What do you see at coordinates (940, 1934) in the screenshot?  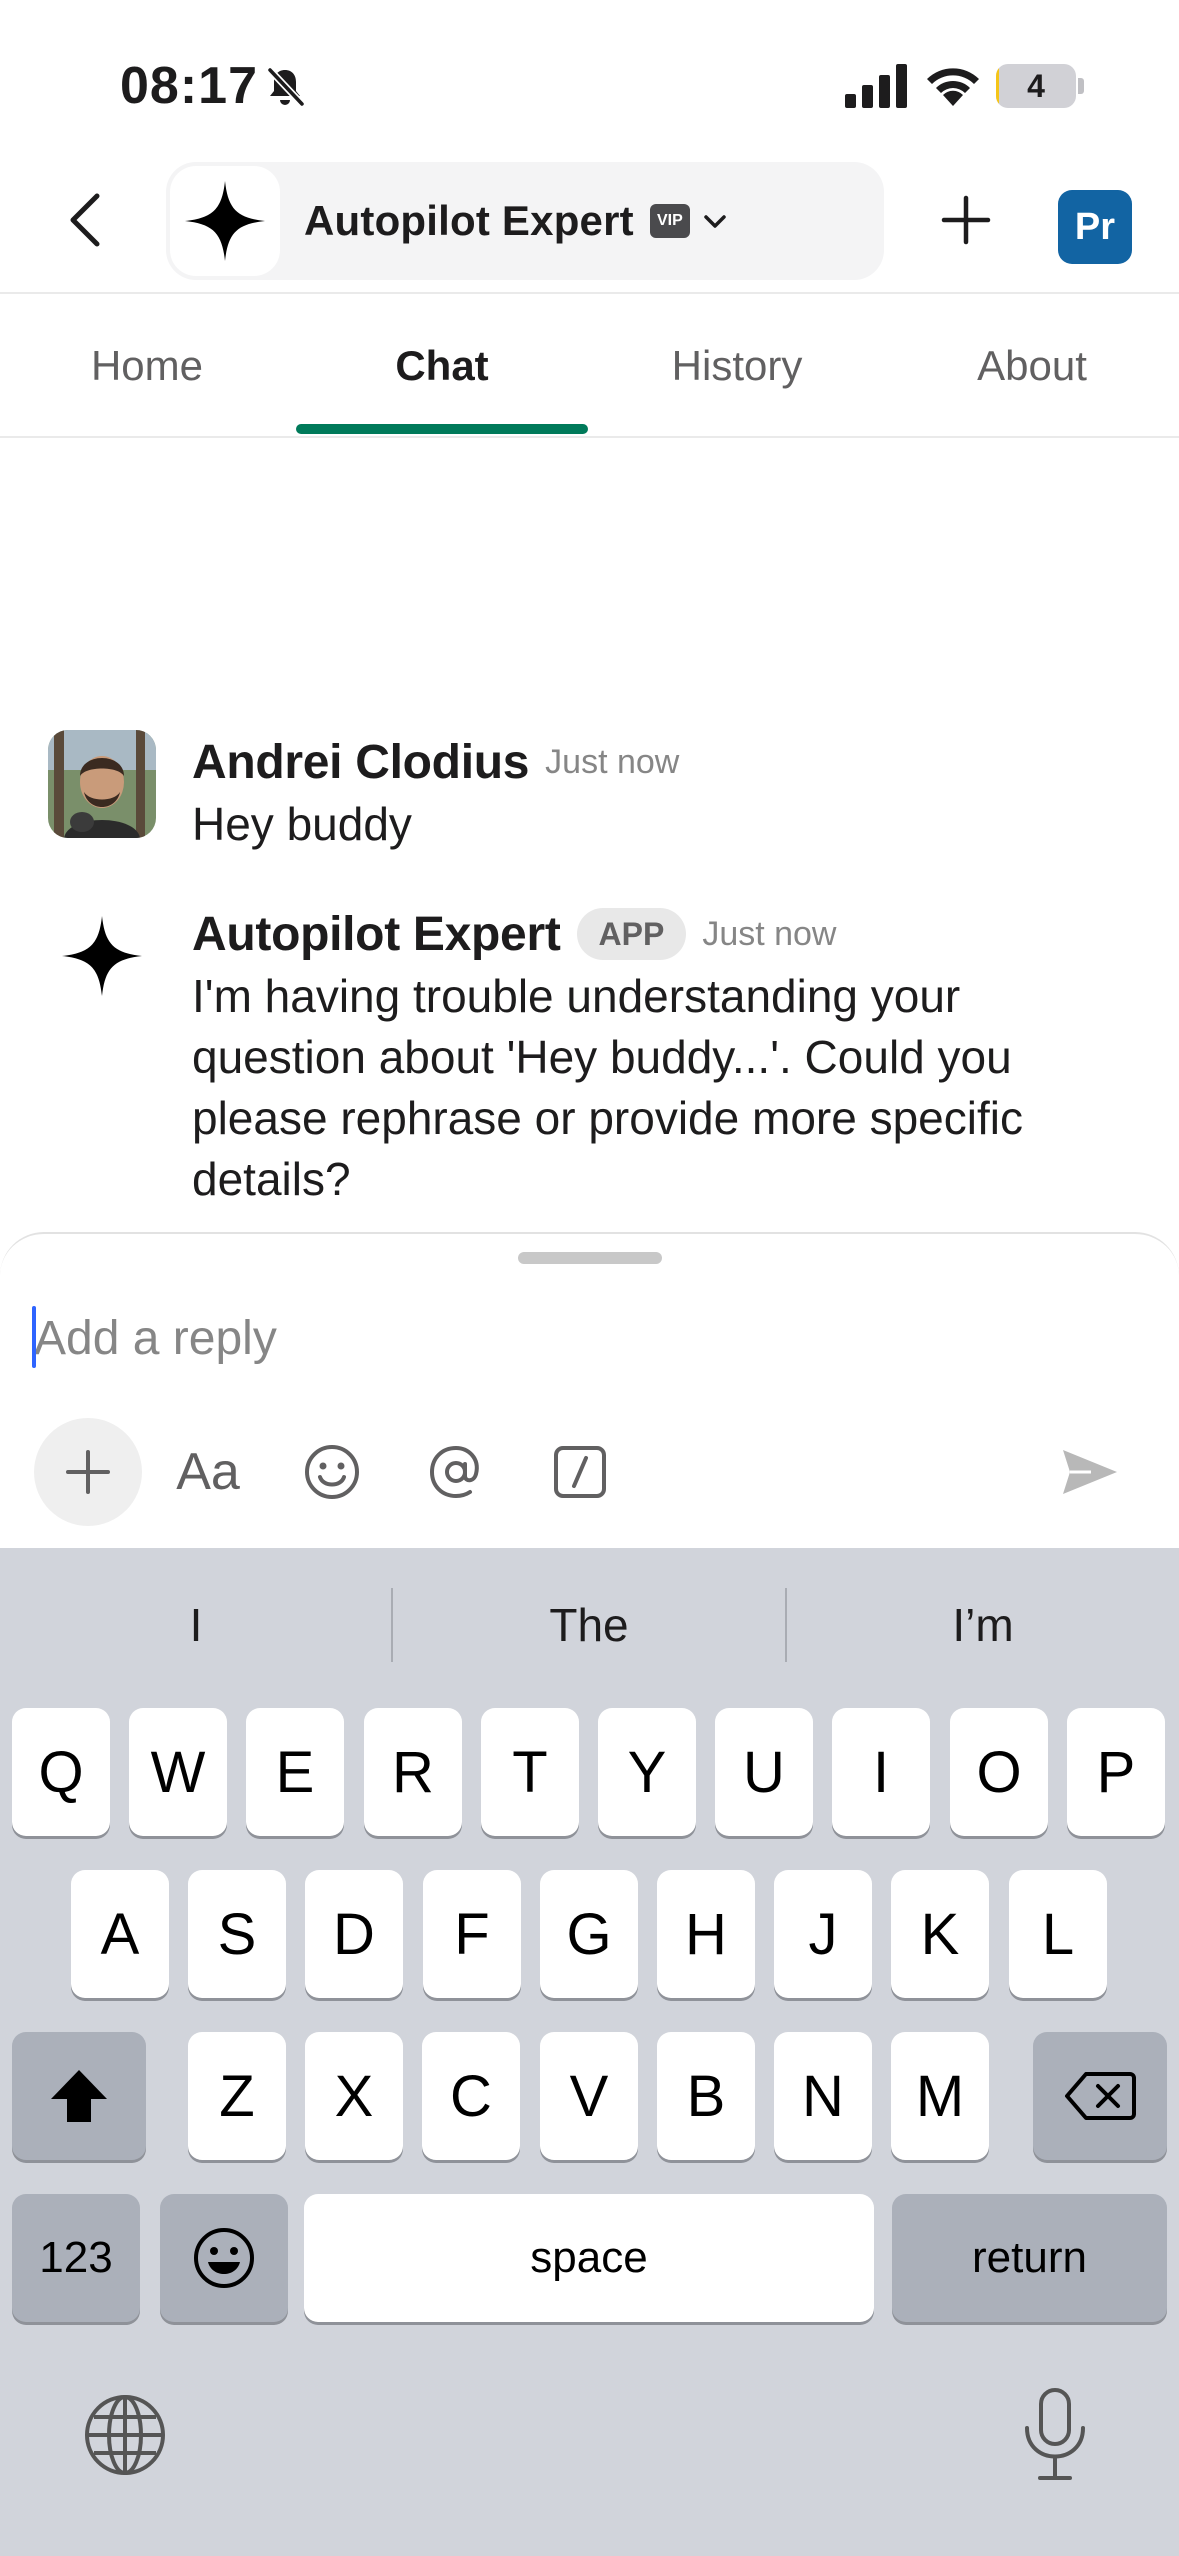 I see `key-k: K` at bounding box center [940, 1934].